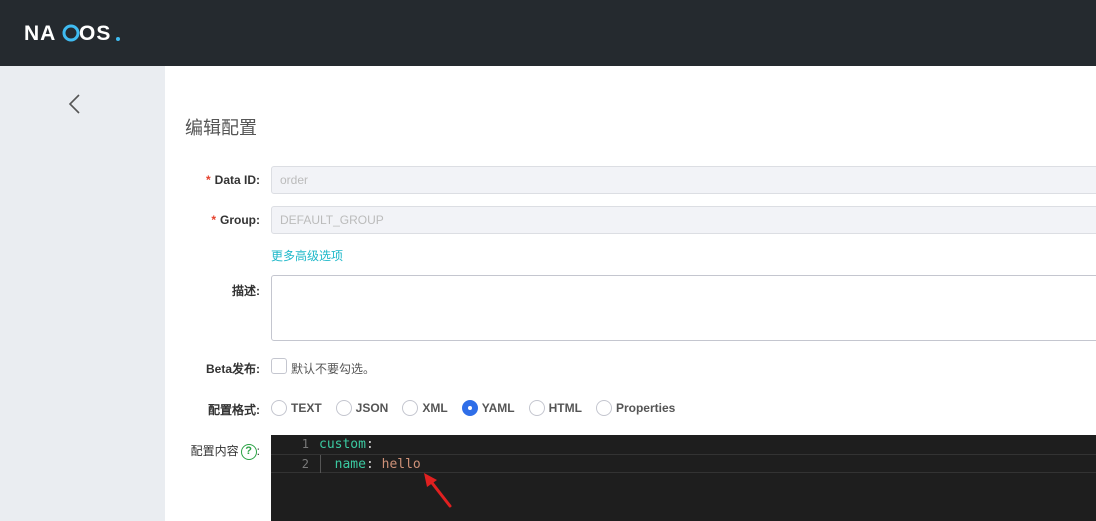  What do you see at coordinates (683, 463) in the screenshot?
I see `code-line-active: 2 name: hello` at bounding box center [683, 463].